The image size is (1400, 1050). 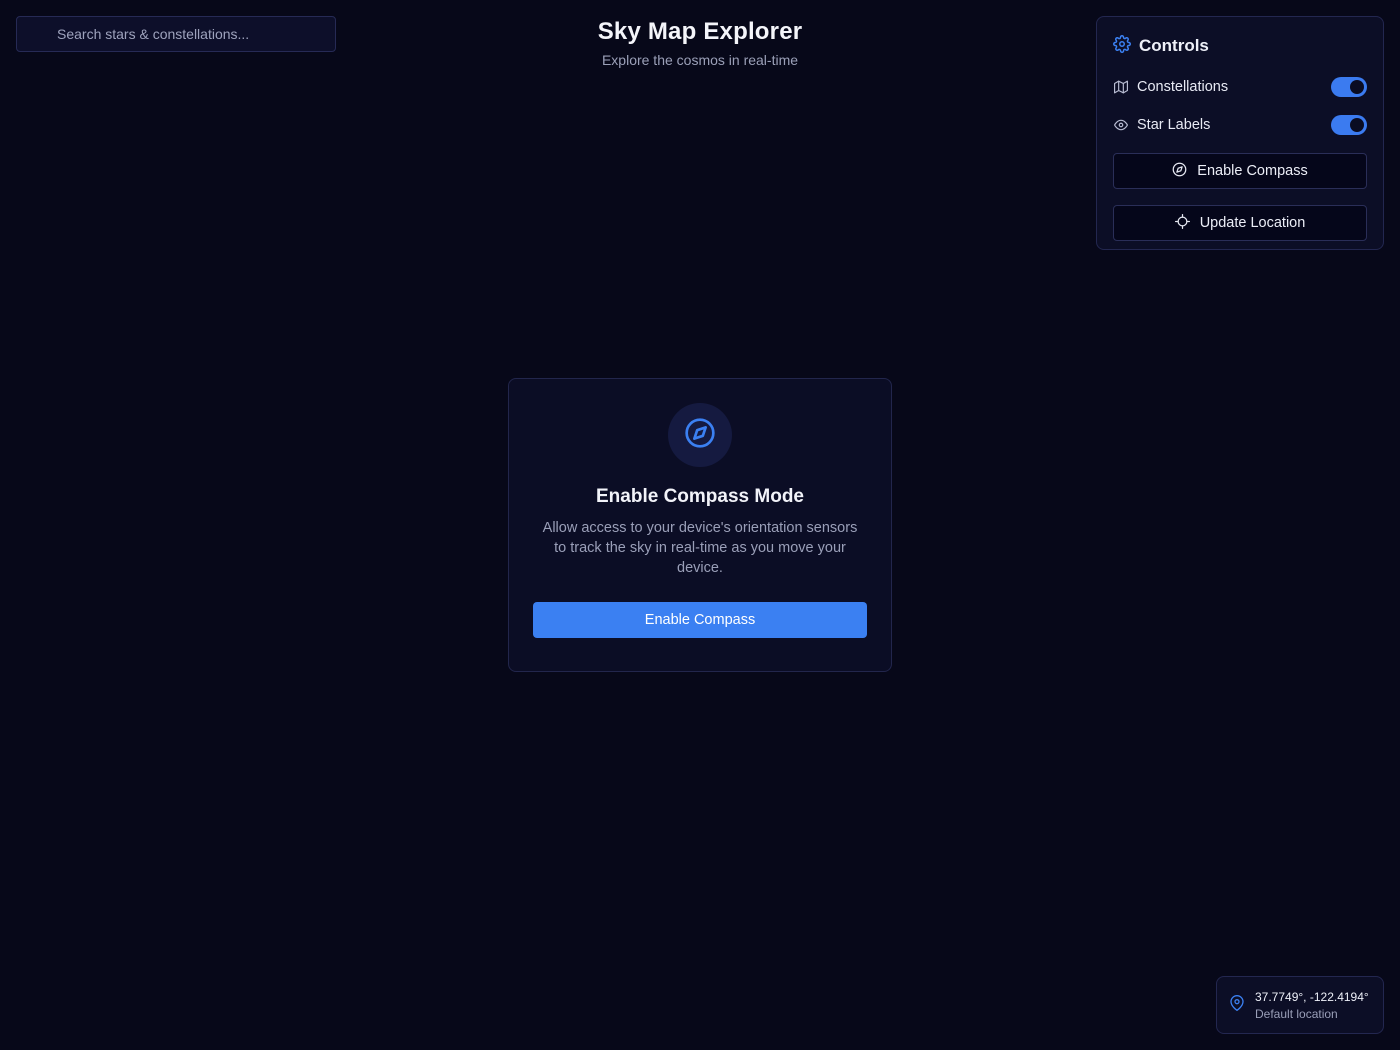 I want to click on enable-compass-button: Enable Compass, so click(x=1240, y=171).